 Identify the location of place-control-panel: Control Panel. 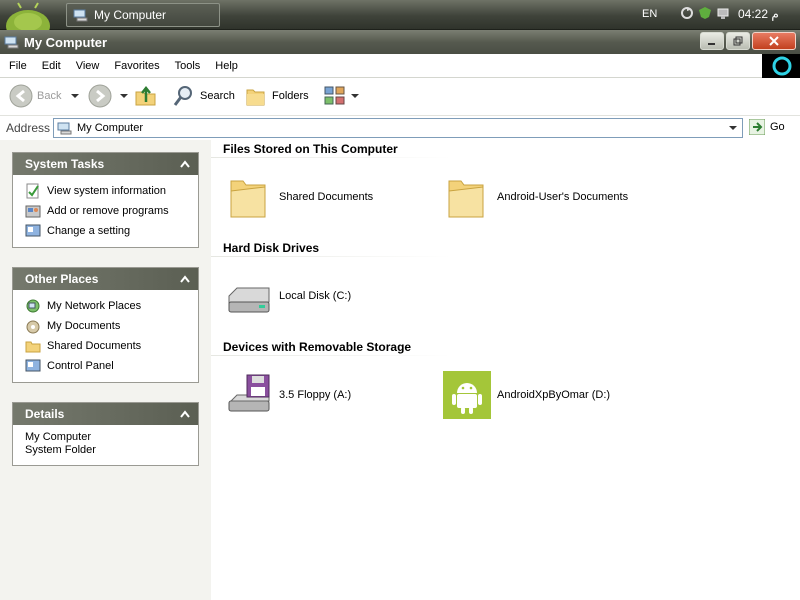
(111, 366).